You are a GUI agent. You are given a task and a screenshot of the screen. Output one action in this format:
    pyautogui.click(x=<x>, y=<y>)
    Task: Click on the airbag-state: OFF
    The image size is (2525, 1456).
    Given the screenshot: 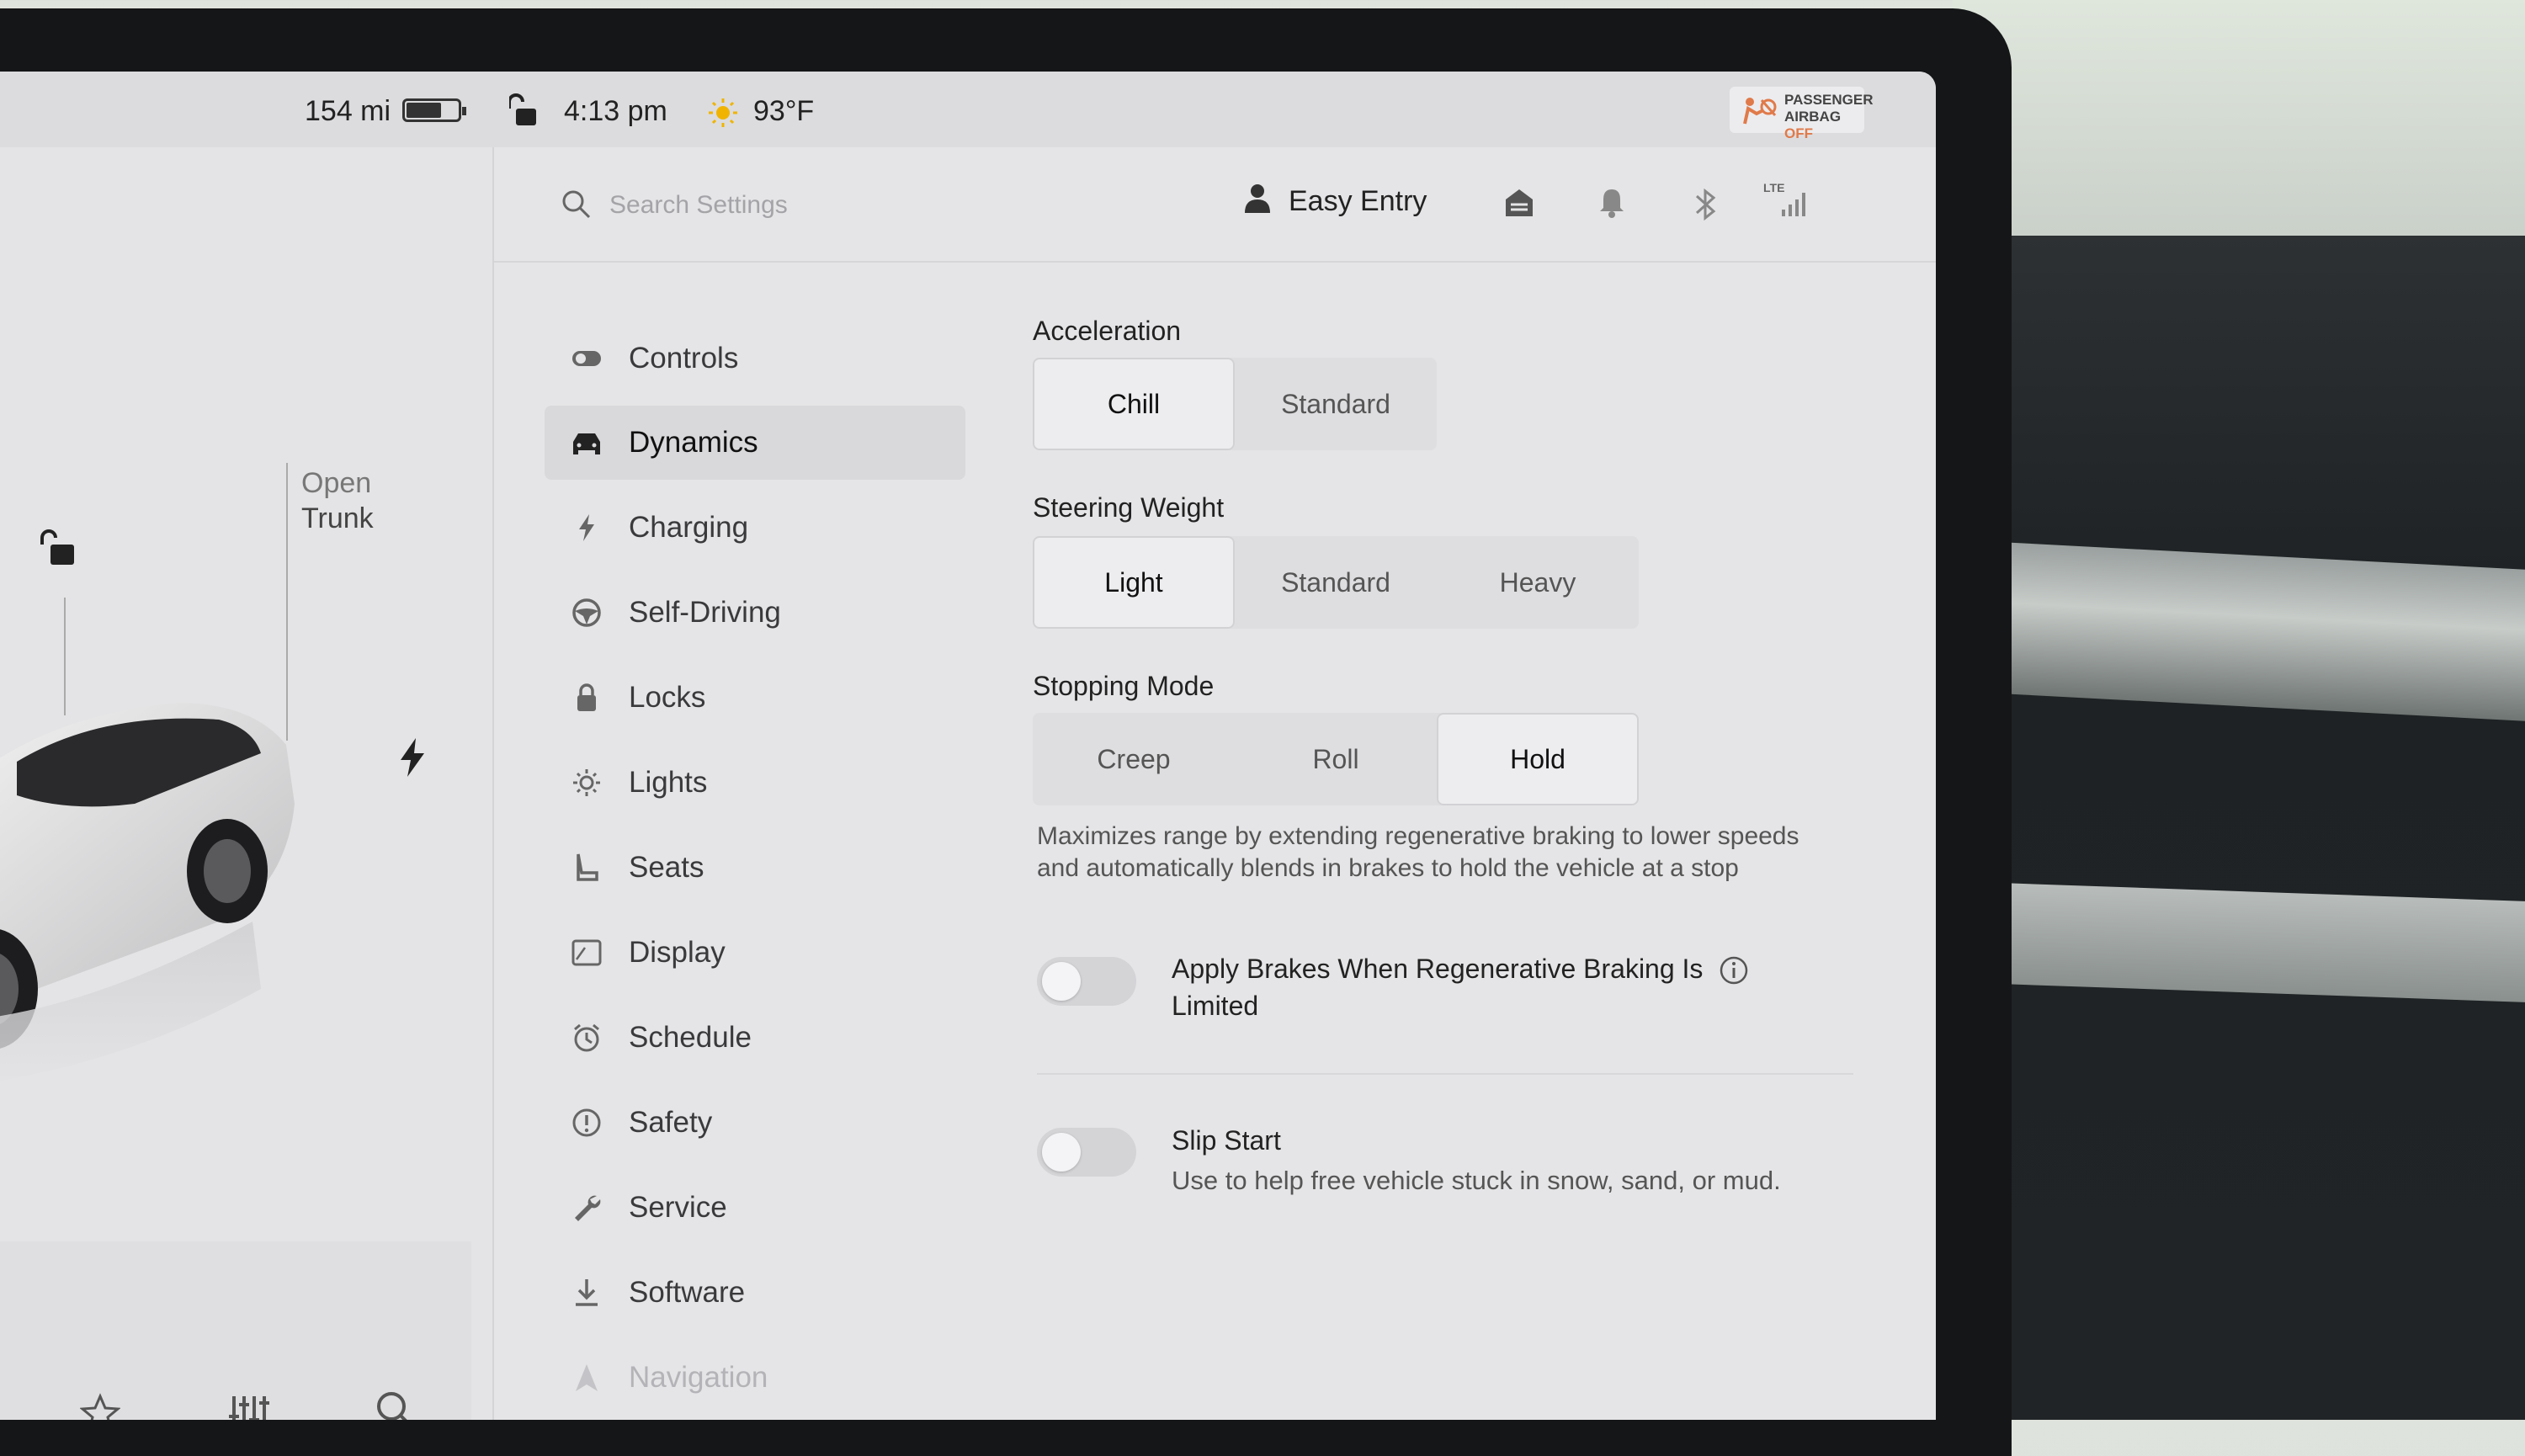 What is the action you would take?
    pyautogui.click(x=1798, y=133)
    